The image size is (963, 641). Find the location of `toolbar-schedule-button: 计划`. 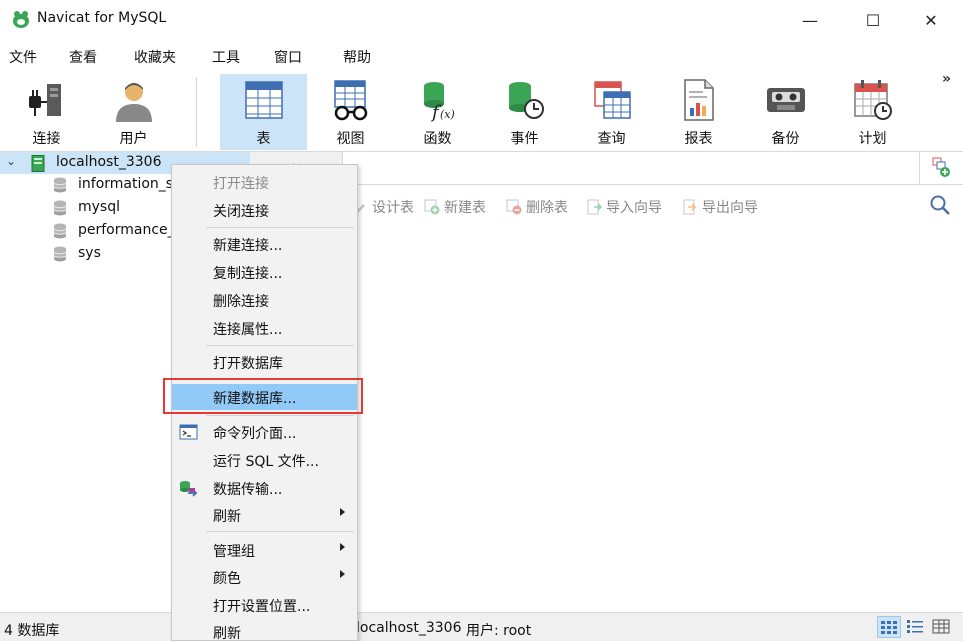

toolbar-schedule-button: 计划 is located at coordinates (872, 112).